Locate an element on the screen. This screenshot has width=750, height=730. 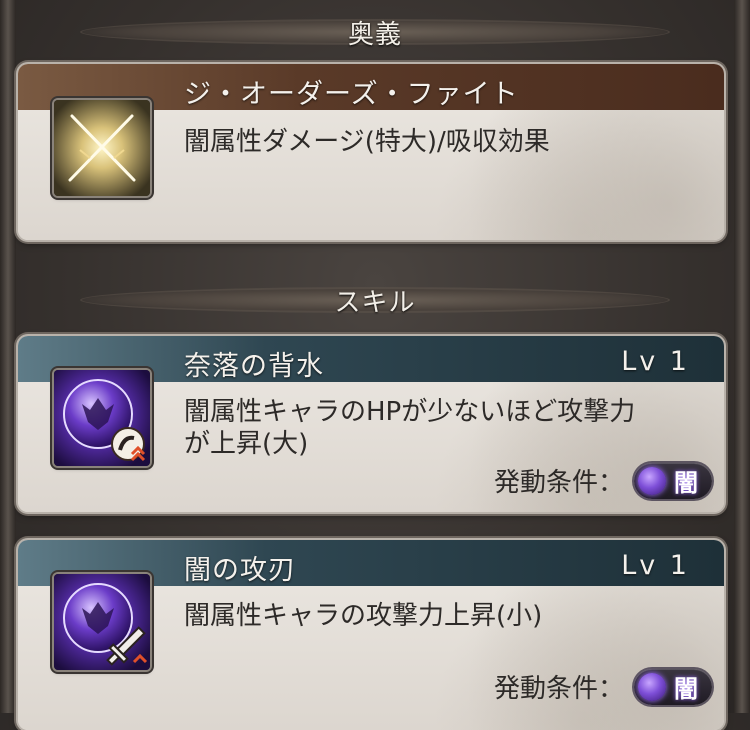
skill-description-line: 闇属性キャラのHPが少ないほど攻撃力 is located at coordinates (410, 412).